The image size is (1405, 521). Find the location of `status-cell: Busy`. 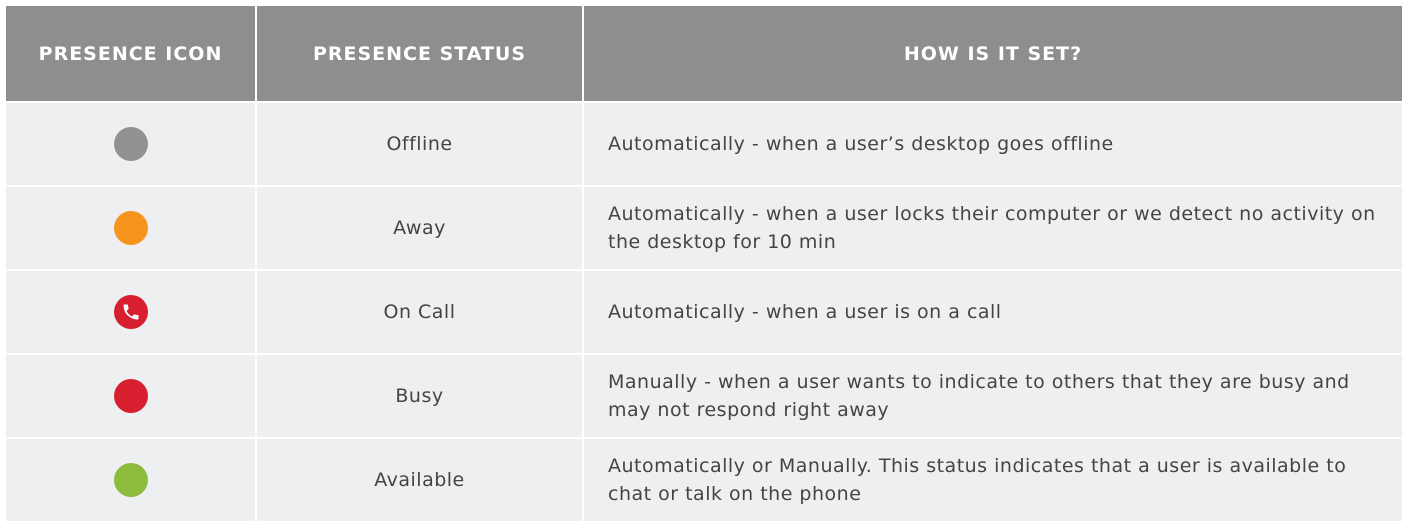

status-cell: Busy is located at coordinates (420, 395).